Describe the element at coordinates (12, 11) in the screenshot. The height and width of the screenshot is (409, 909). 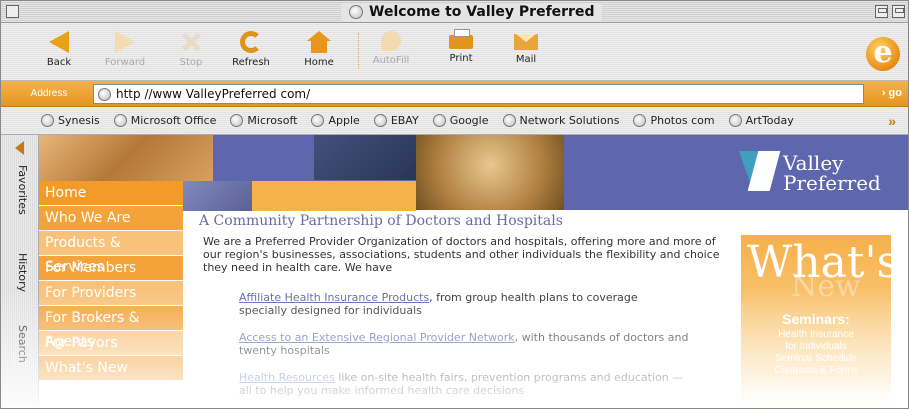
I see `close-box` at that location.